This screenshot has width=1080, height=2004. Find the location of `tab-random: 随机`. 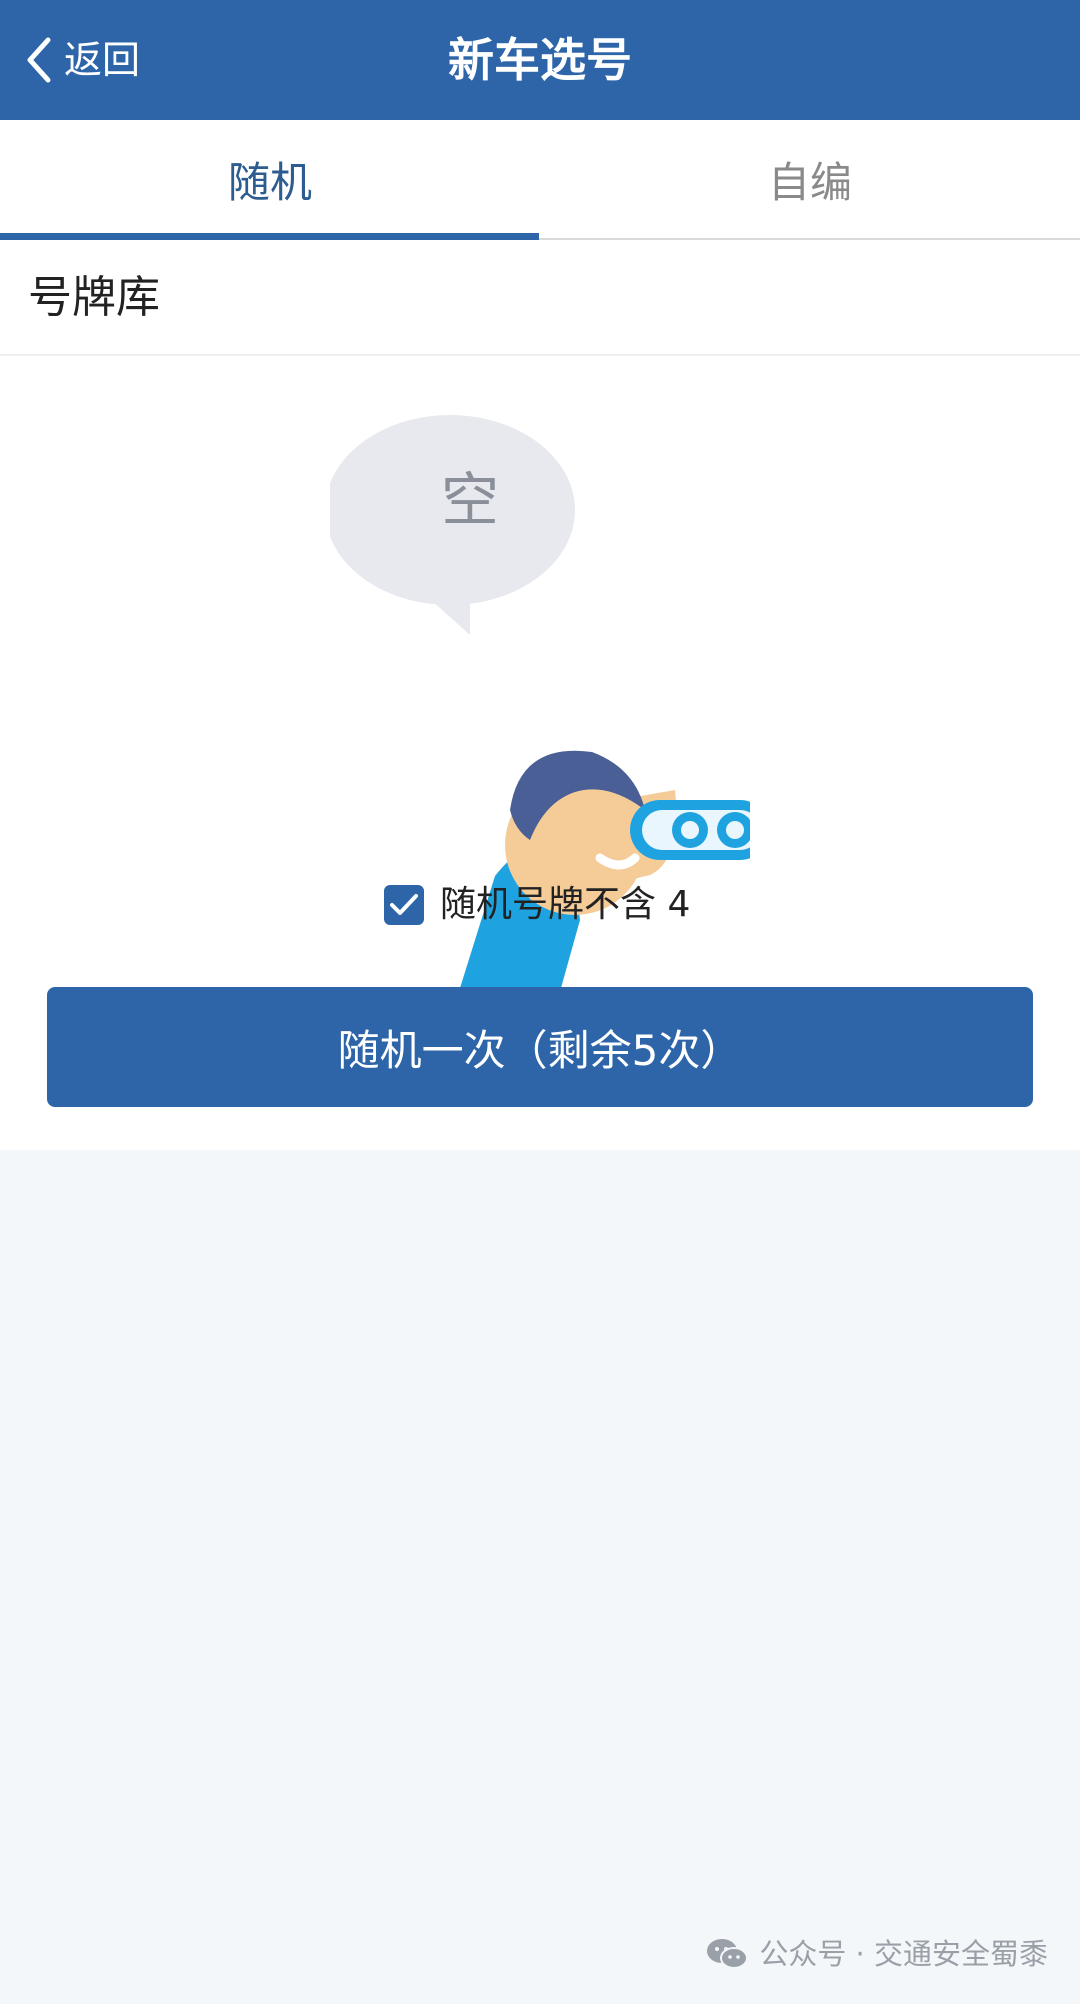

tab-random: 随机 is located at coordinates (270, 179).